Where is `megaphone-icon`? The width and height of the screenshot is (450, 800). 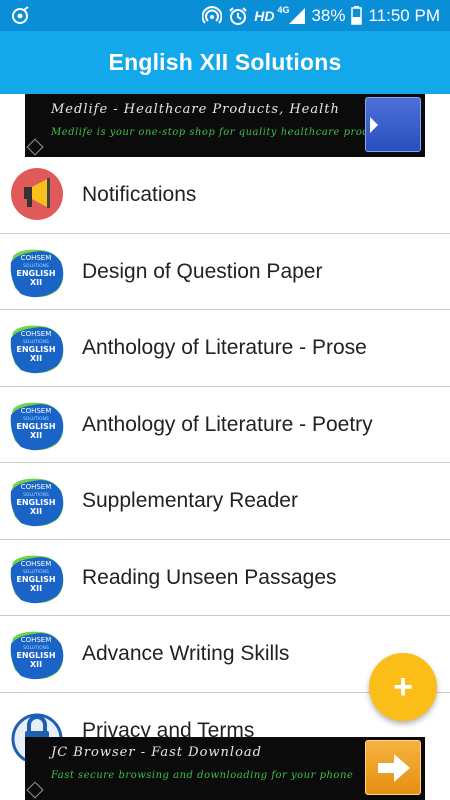 megaphone-icon is located at coordinates (37, 195).